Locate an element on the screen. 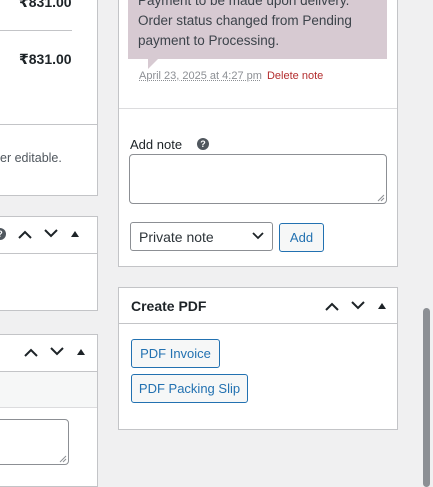 This screenshot has height=487, width=433. pdf-invoice-button: PDF Invoice is located at coordinates (175, 353).